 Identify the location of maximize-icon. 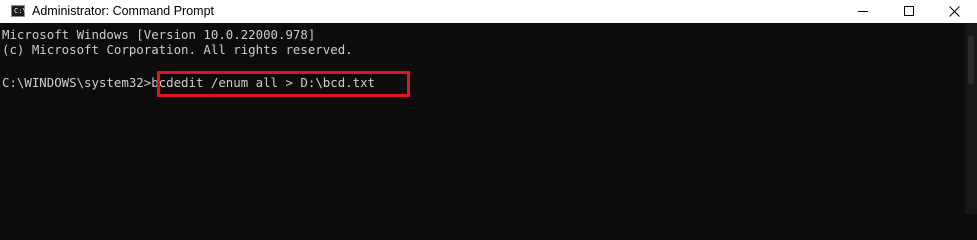
(909, 11).